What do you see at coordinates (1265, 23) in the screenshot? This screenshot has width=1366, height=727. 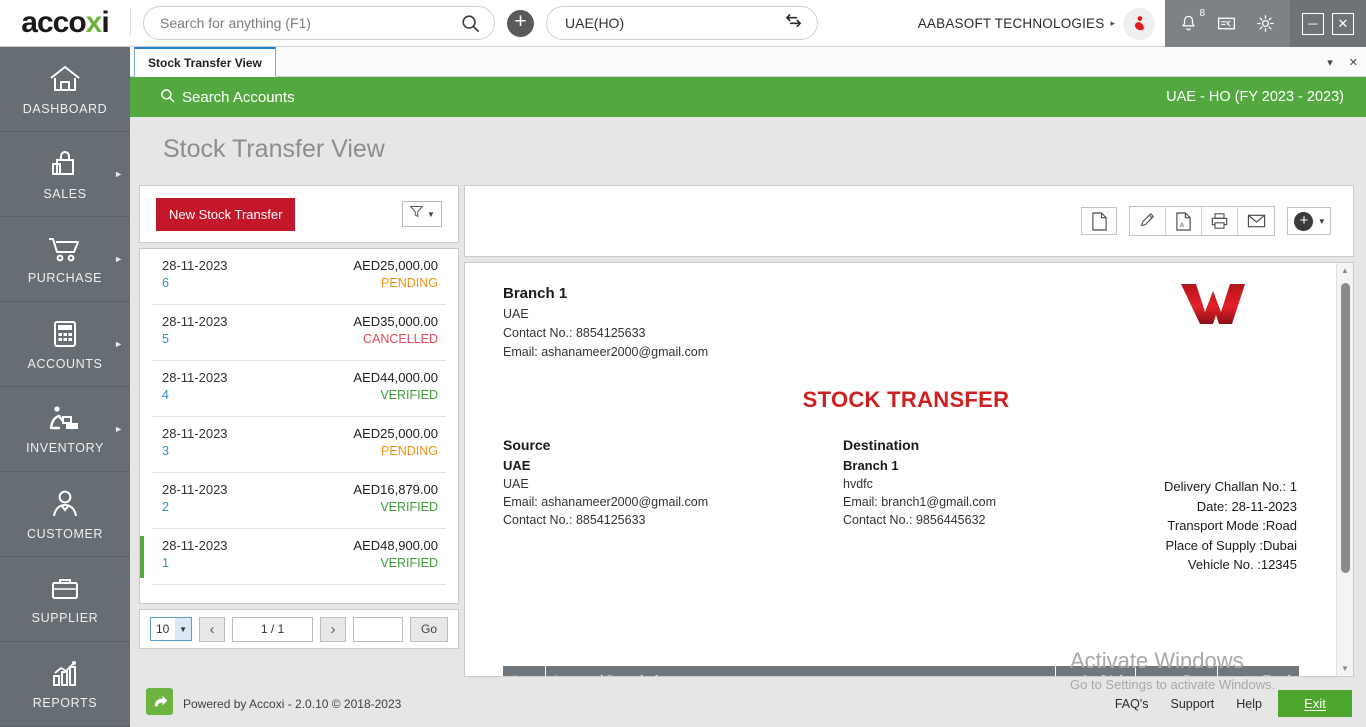 I see `gear-icon` at bounding box center [1265, 23].